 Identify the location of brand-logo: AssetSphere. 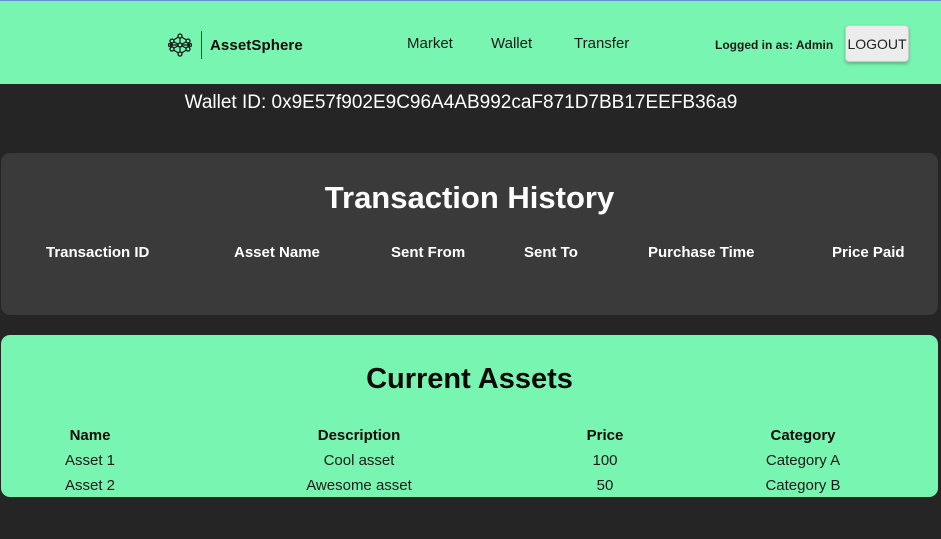
(235, 45).